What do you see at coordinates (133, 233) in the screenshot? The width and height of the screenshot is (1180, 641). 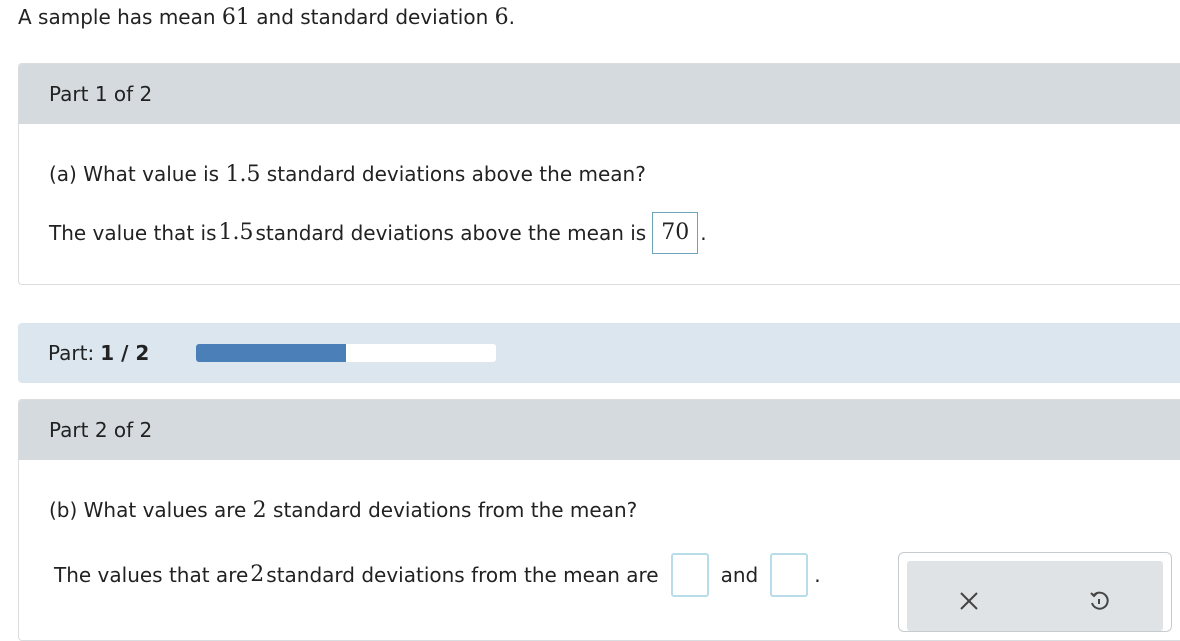 I see `part-1-answer-prefix: The value that is` at bounding box center [133, 233].